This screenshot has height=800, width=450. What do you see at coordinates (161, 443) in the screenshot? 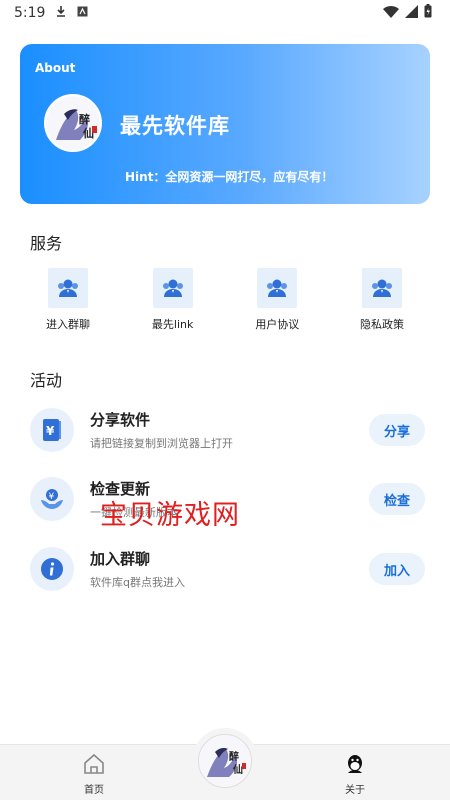
I see `activity-subtitle: 请把链接复制到浏览器上打开` at bounding box center [161, 443].